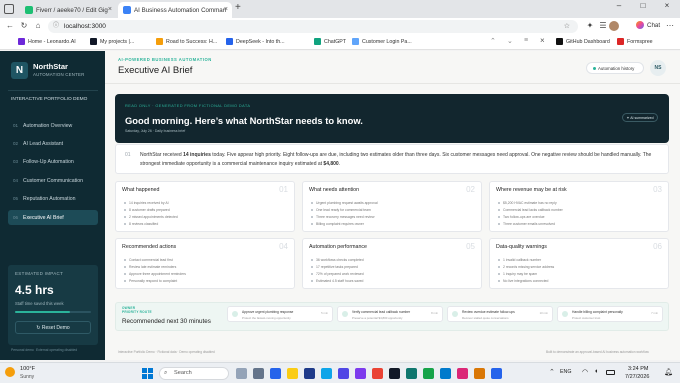 This screenshot has width=680, height=383. What do you see at coordinates (42, 312) in the screenshot?
I see `impact-progress-fill` at bounding box center [42, 312].